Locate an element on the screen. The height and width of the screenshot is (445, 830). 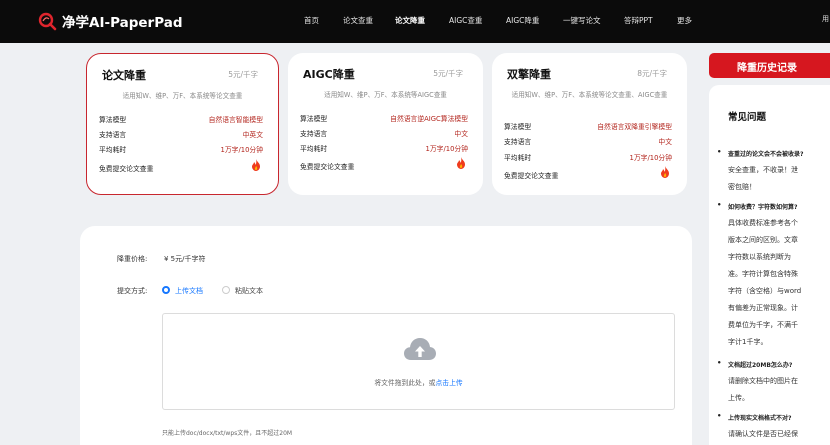
faq-answer-line: 具体收费标准参考各个 is located at coordinates (763, 223).